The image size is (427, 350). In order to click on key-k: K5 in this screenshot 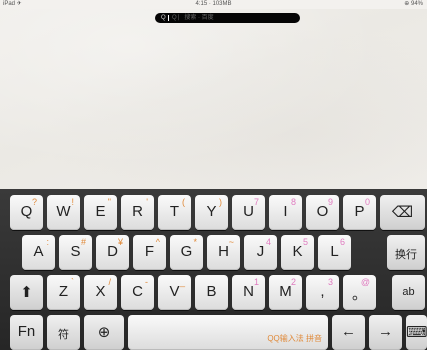, I will do `click(297, 252)`.